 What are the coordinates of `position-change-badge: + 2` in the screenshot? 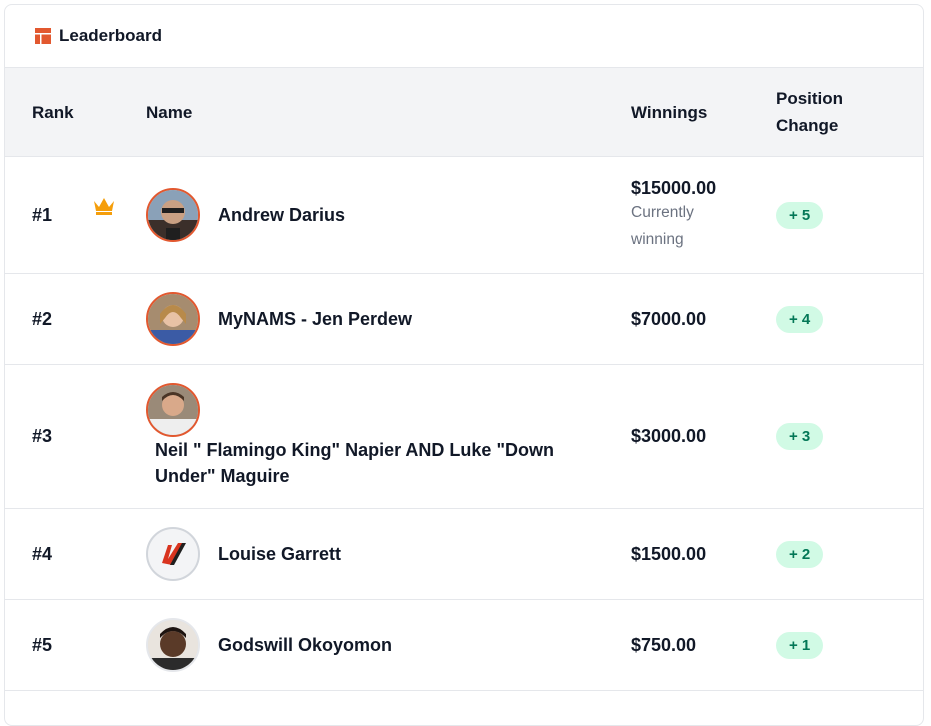 It's located at (800, 554).